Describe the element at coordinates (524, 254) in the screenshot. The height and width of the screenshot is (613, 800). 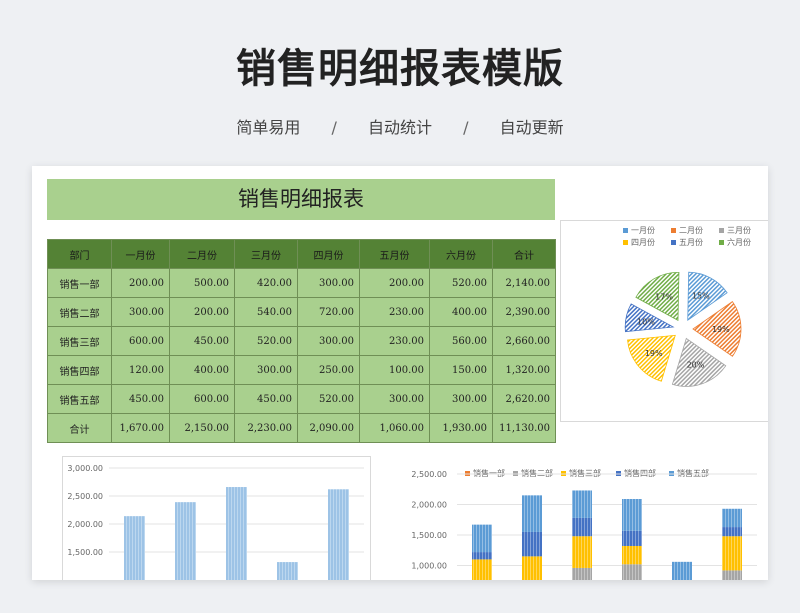
I see `column-header: 合计` at that location.